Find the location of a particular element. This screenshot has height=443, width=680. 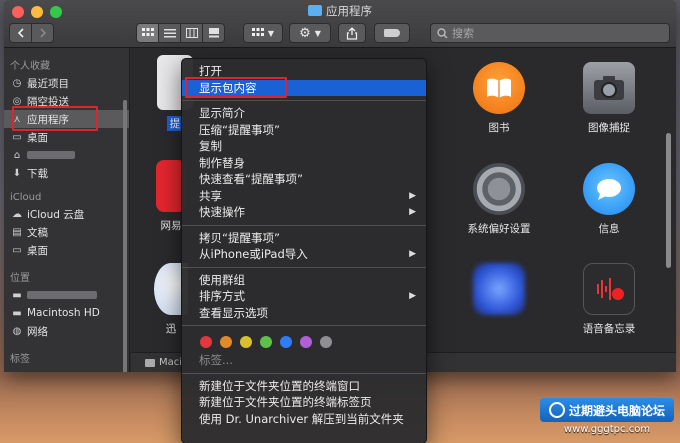

tag-green is located at coordinates (266, 342).